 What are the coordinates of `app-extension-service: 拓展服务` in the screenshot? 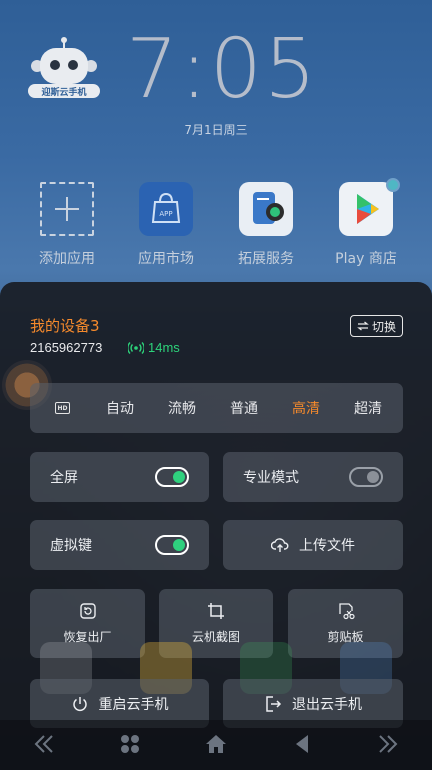 It's located at (266, 225).